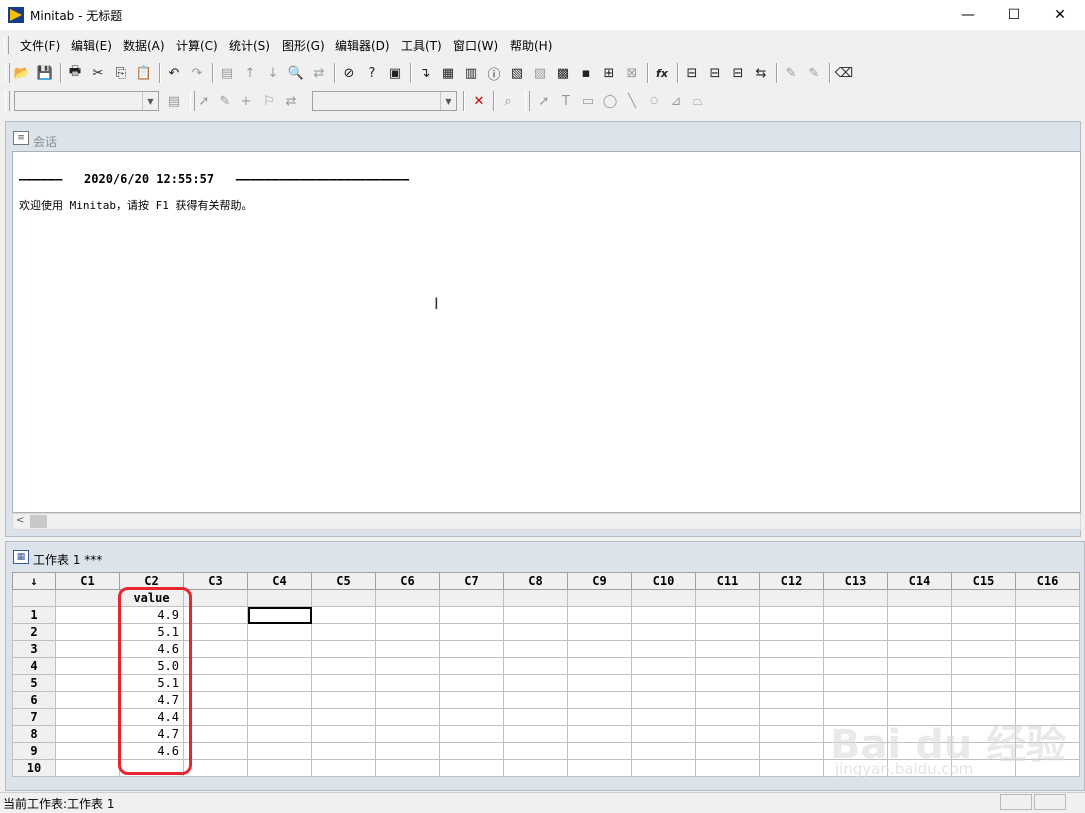 This screenshot has height=813, width=1085. What do you see at coordinates (919, 598) in the screenshot?
I see `column-name-c14` at bounding box center [919, 598].